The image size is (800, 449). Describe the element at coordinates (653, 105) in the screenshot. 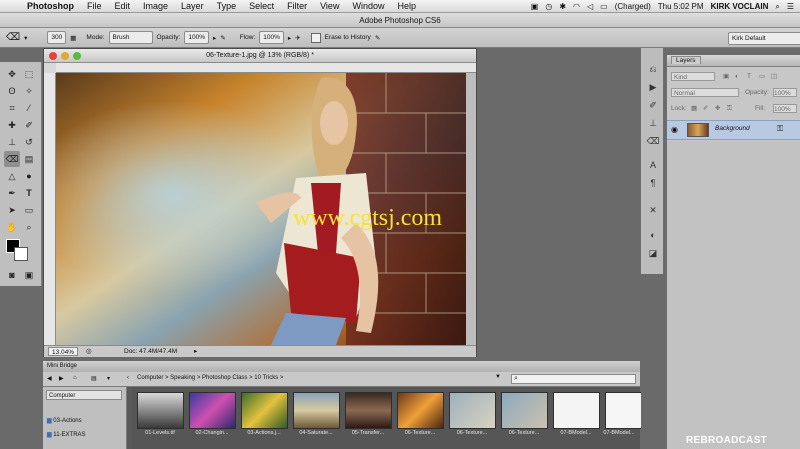

I see `brush-presets-icon: ✐` at that location.